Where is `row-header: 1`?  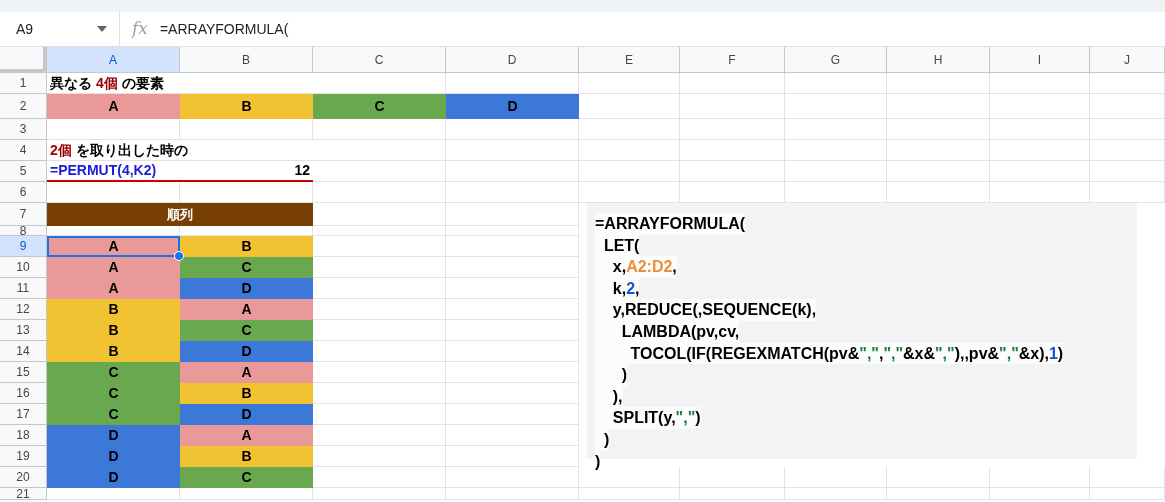 row-header: 1 is located at coordinates (23, 83).